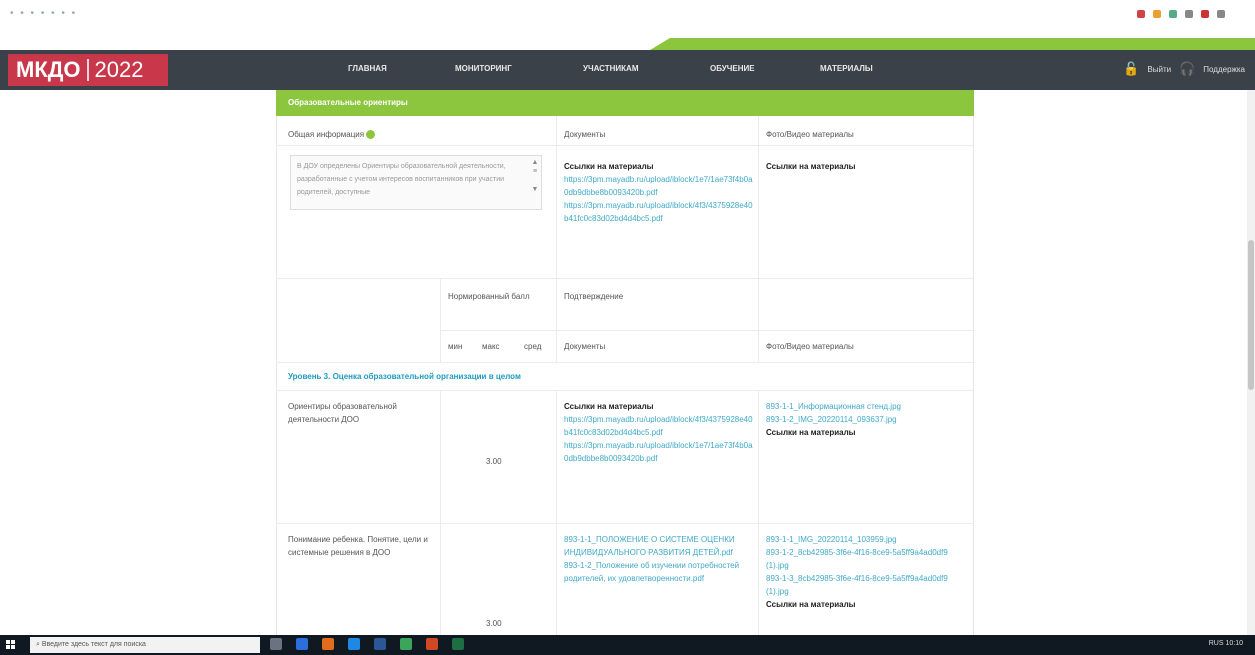 The image size is (1255, 655). I want to click on headset-icon: 🎧, so click(1187, 69).